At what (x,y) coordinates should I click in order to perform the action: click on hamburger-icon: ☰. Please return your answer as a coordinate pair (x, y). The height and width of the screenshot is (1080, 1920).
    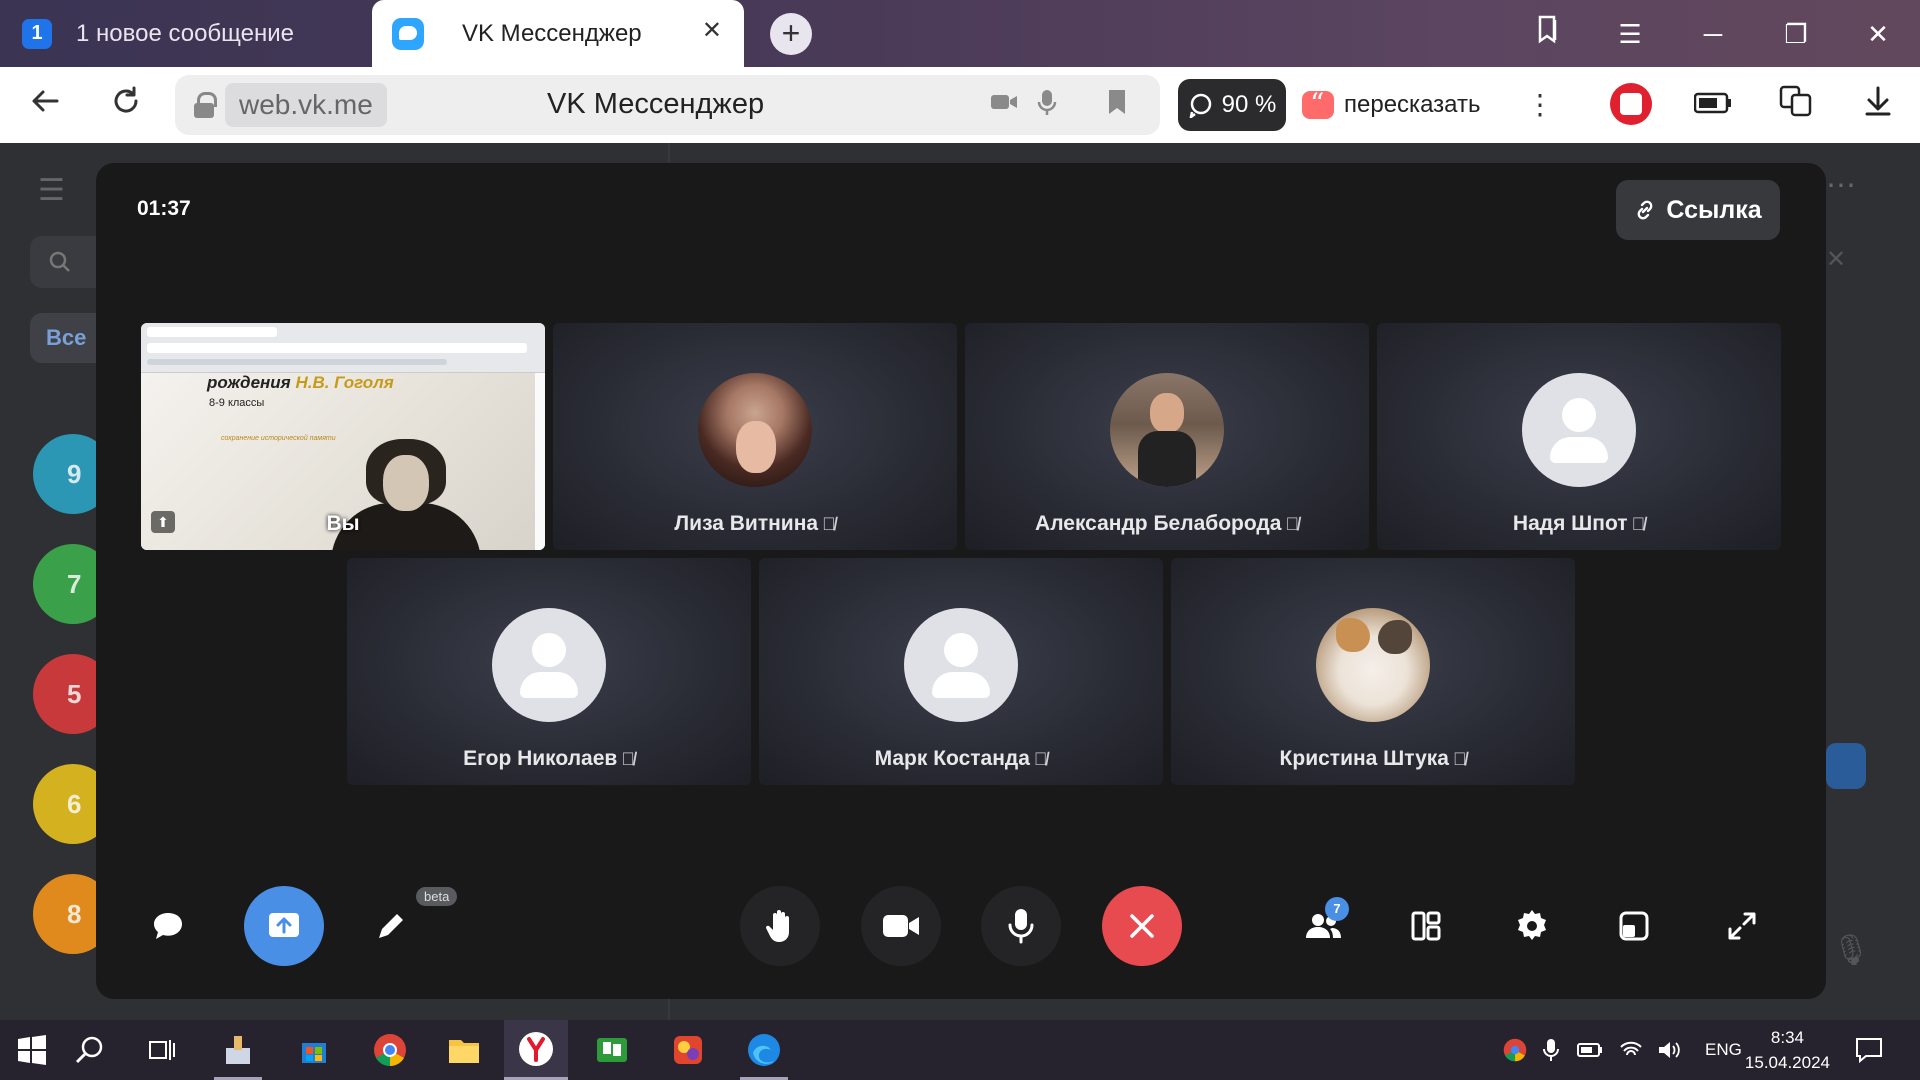
    Looking at the image, I should click on (51, 190).